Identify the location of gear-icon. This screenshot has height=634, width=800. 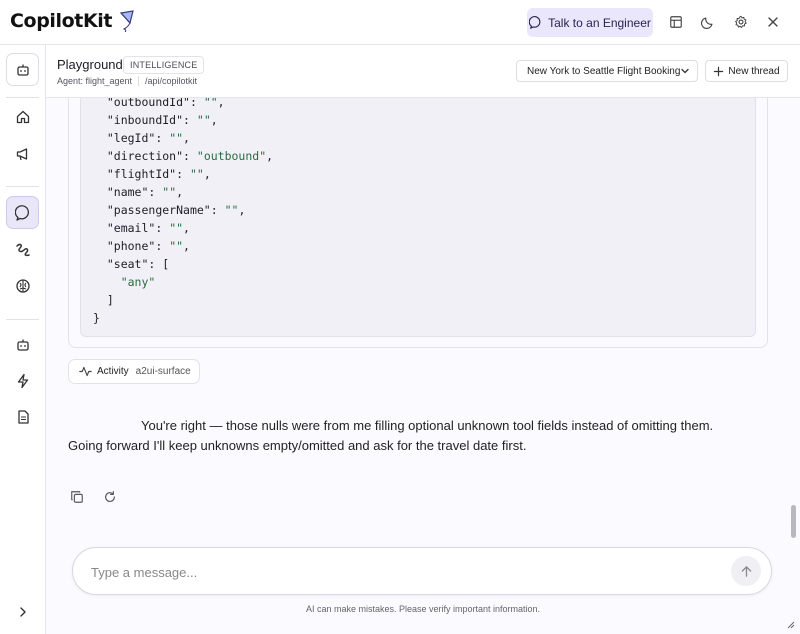
(741, 22).